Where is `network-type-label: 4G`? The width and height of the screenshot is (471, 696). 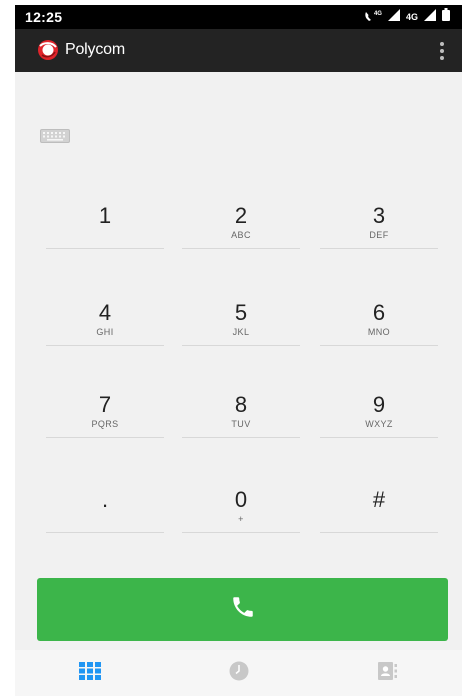
network-type-label: 4G is located at coordinates (411, 17).